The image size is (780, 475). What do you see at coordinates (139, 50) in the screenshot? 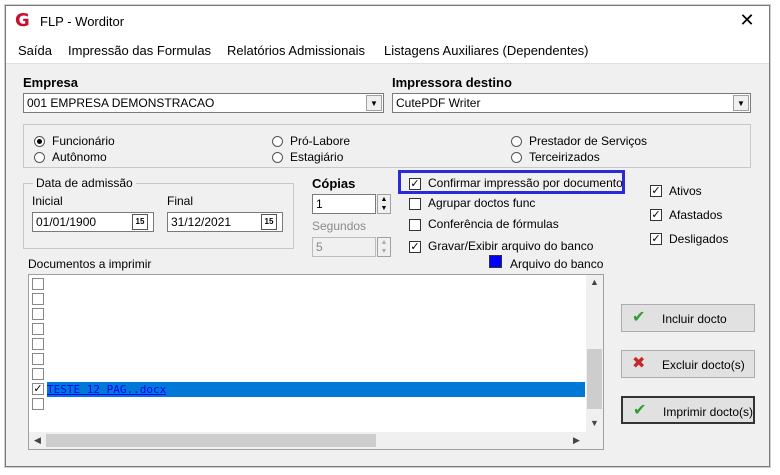
I see `menu-impressao-formulas: Impressão das Formulas` at bounding box center [139, 50].